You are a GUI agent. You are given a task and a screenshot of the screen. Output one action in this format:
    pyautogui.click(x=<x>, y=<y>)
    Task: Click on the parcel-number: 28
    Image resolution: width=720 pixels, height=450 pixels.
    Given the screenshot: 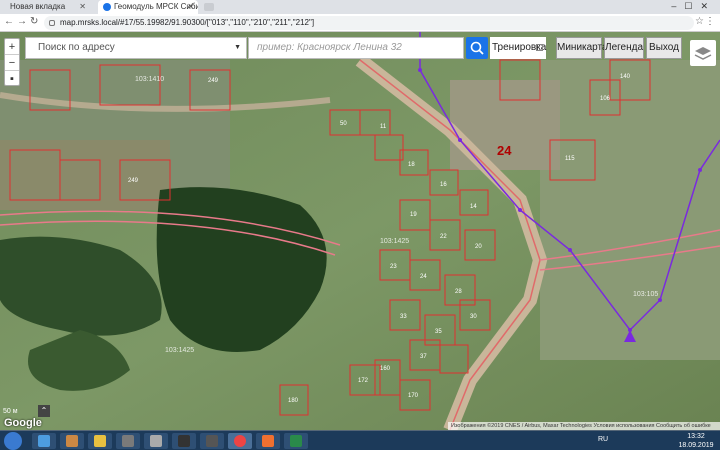 What is the action you would take?
    pyautogui.click(x=458, y=292)
    